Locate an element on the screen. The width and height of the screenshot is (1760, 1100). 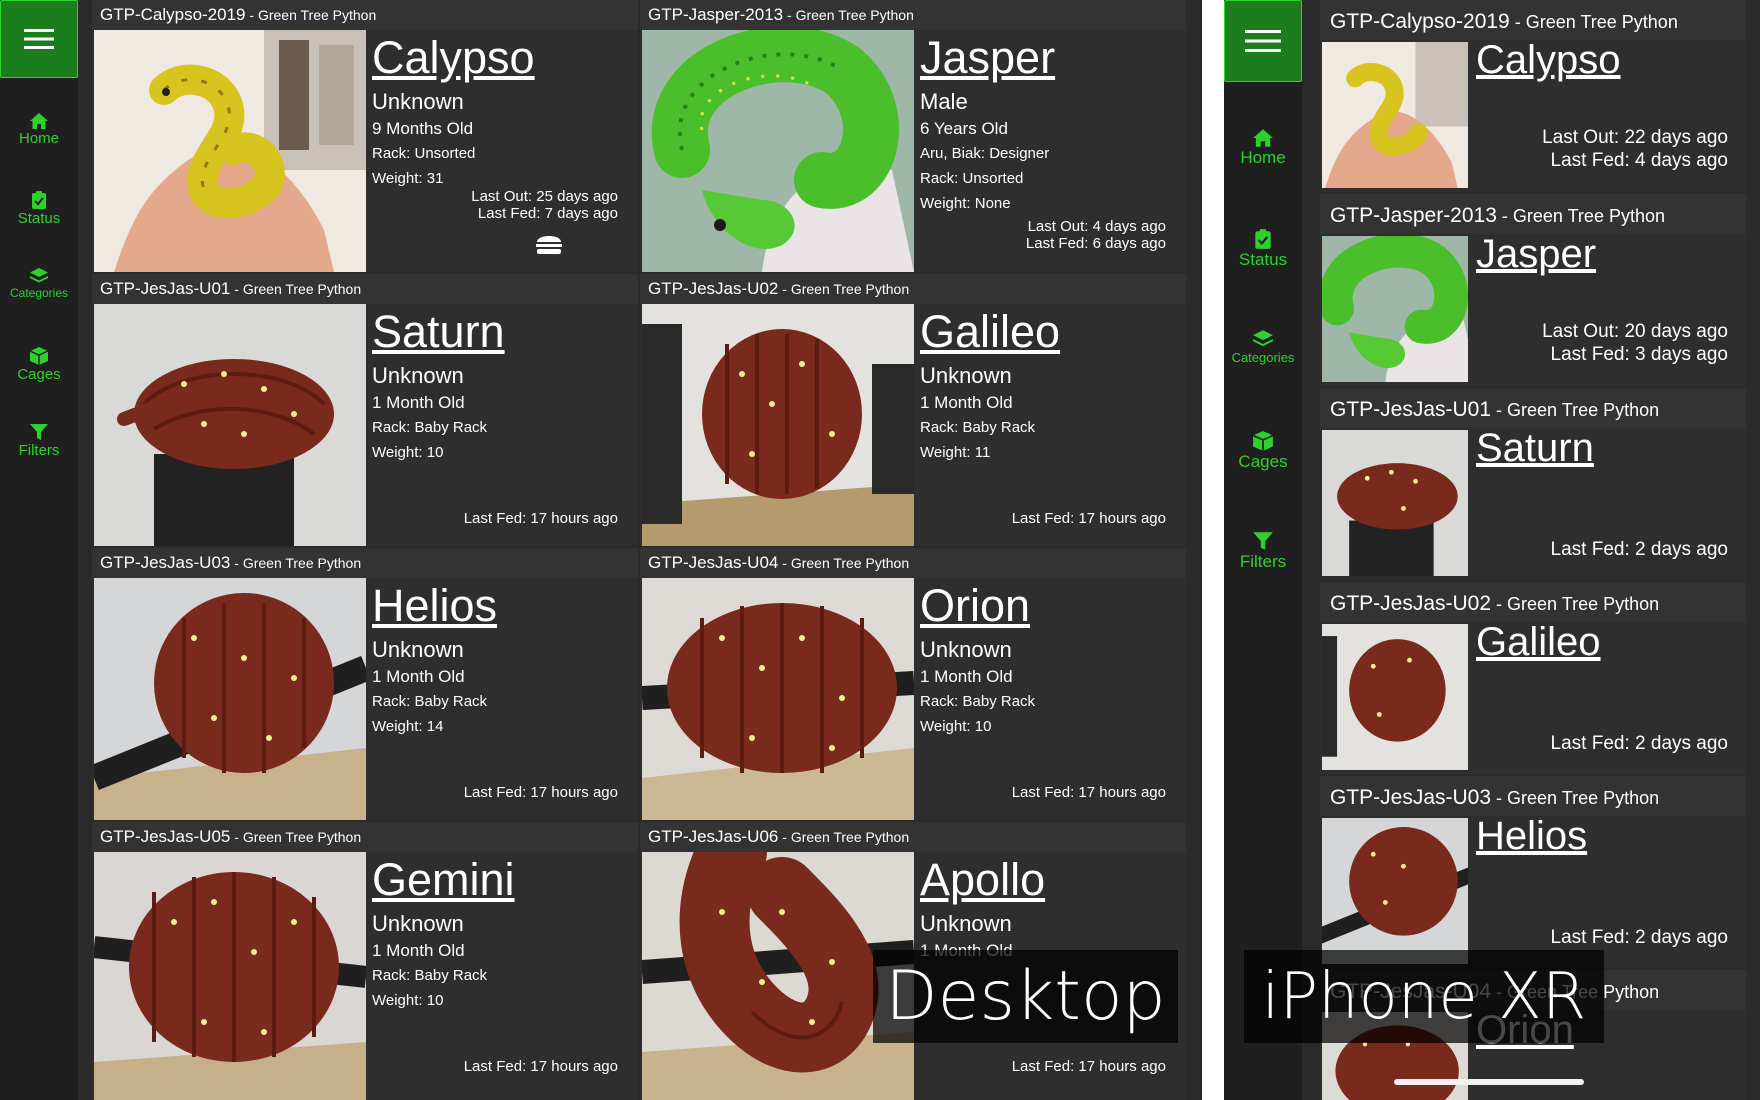
animal-weight: Weight: 31 is located at coordinates (408, 178).